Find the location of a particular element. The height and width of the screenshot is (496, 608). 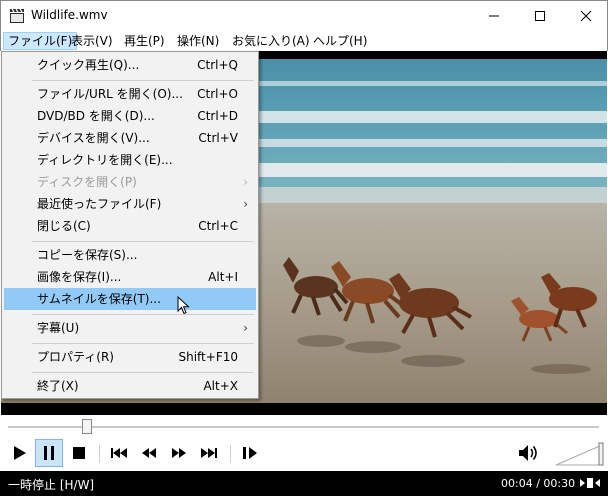

stop-icon is located at coordinates (79, 453).